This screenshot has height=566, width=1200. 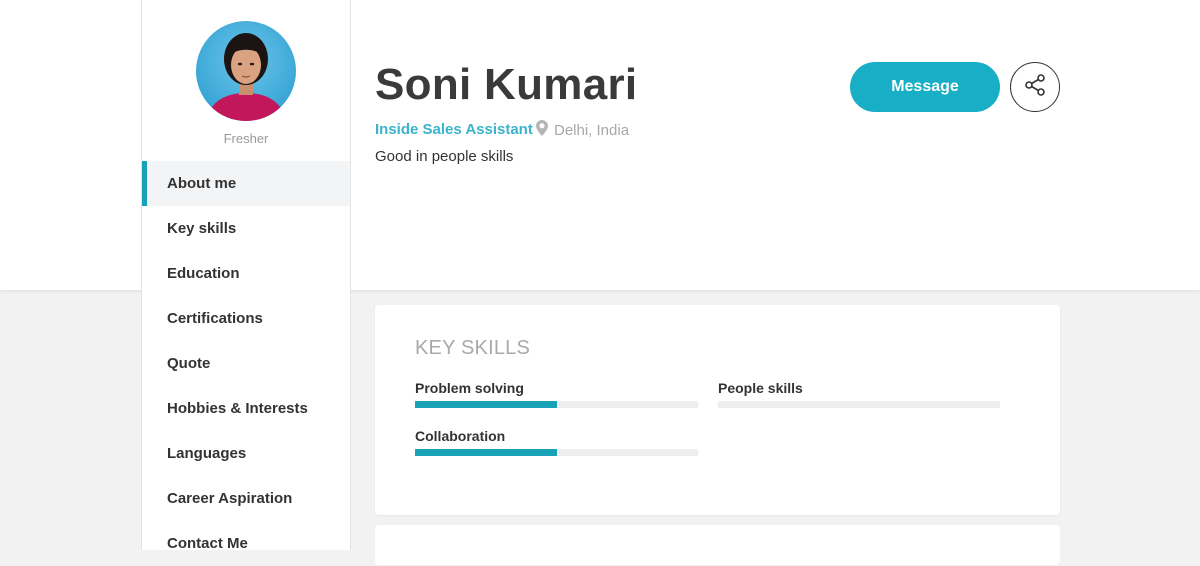 I want to click on location: Delhi, India, so click(x=582, y=130).